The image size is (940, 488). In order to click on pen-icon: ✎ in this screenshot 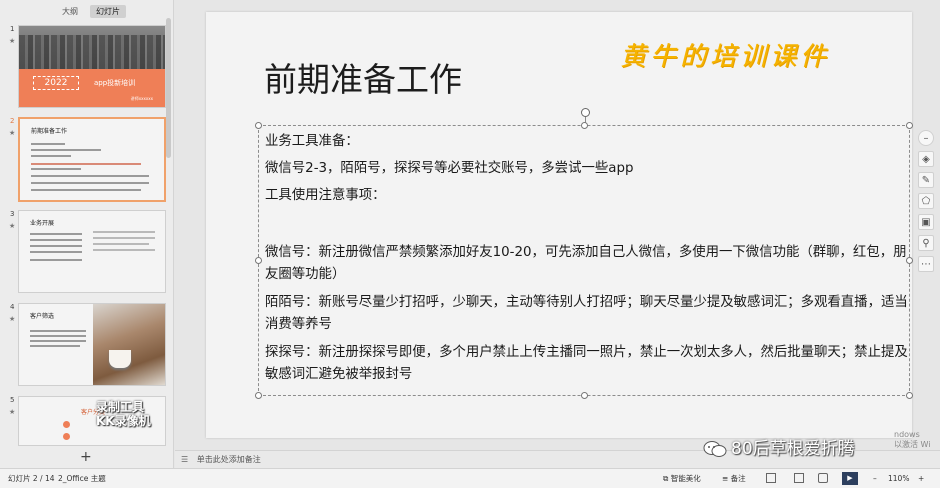, I will do `click(926, 180)`.